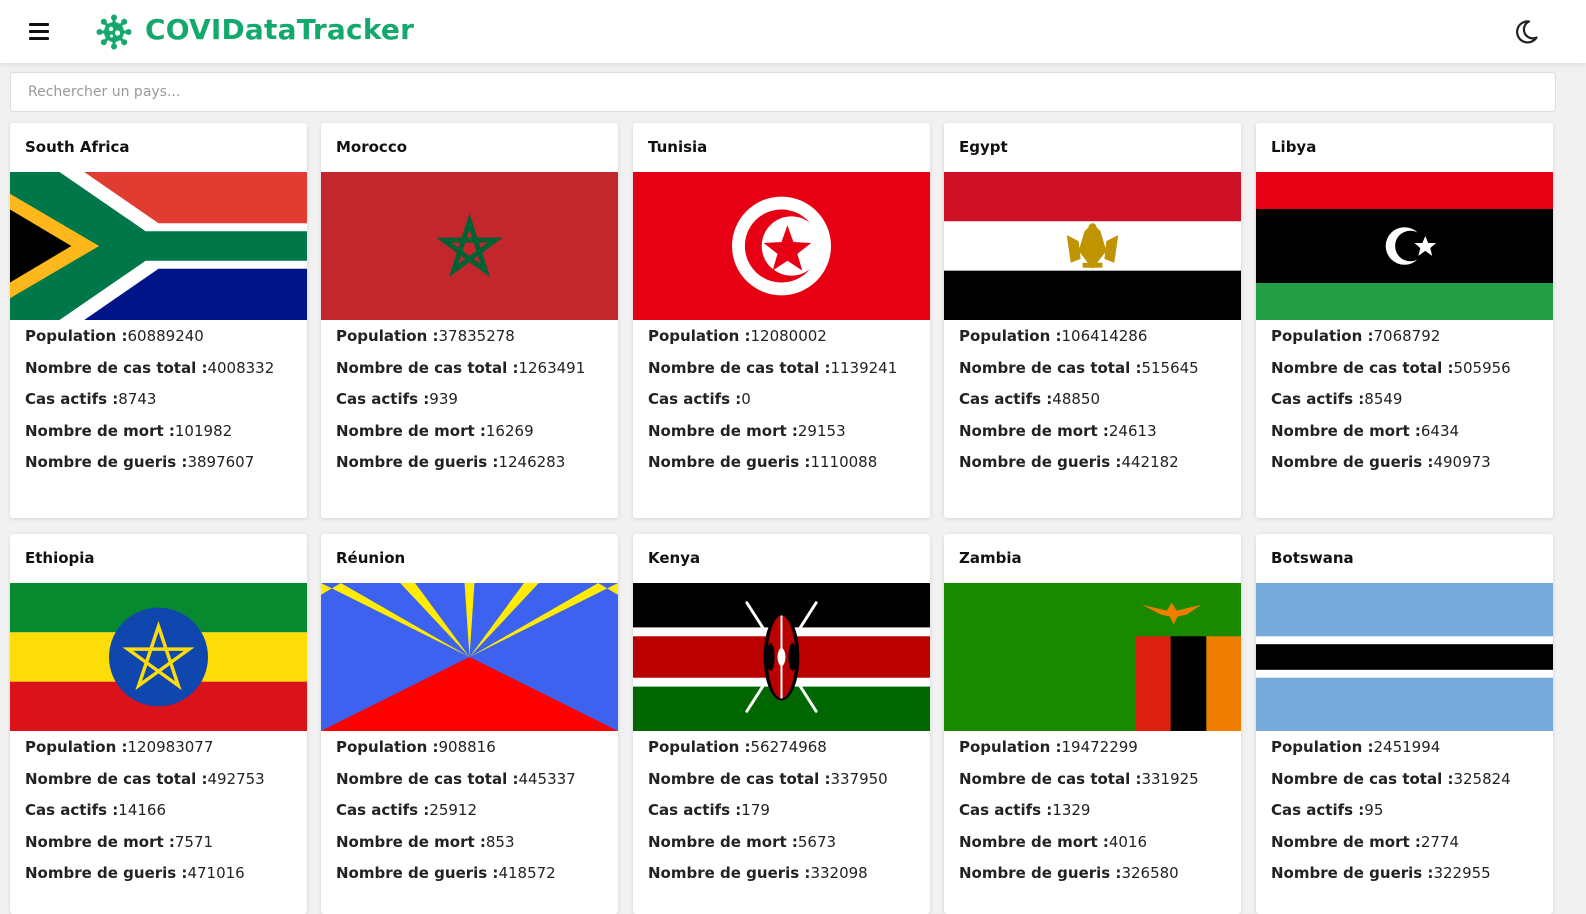  Describe the element at coordinates (1053, 841) in the screenshot. I see `deaths-stat: Nombre de mort :4016` at that location.